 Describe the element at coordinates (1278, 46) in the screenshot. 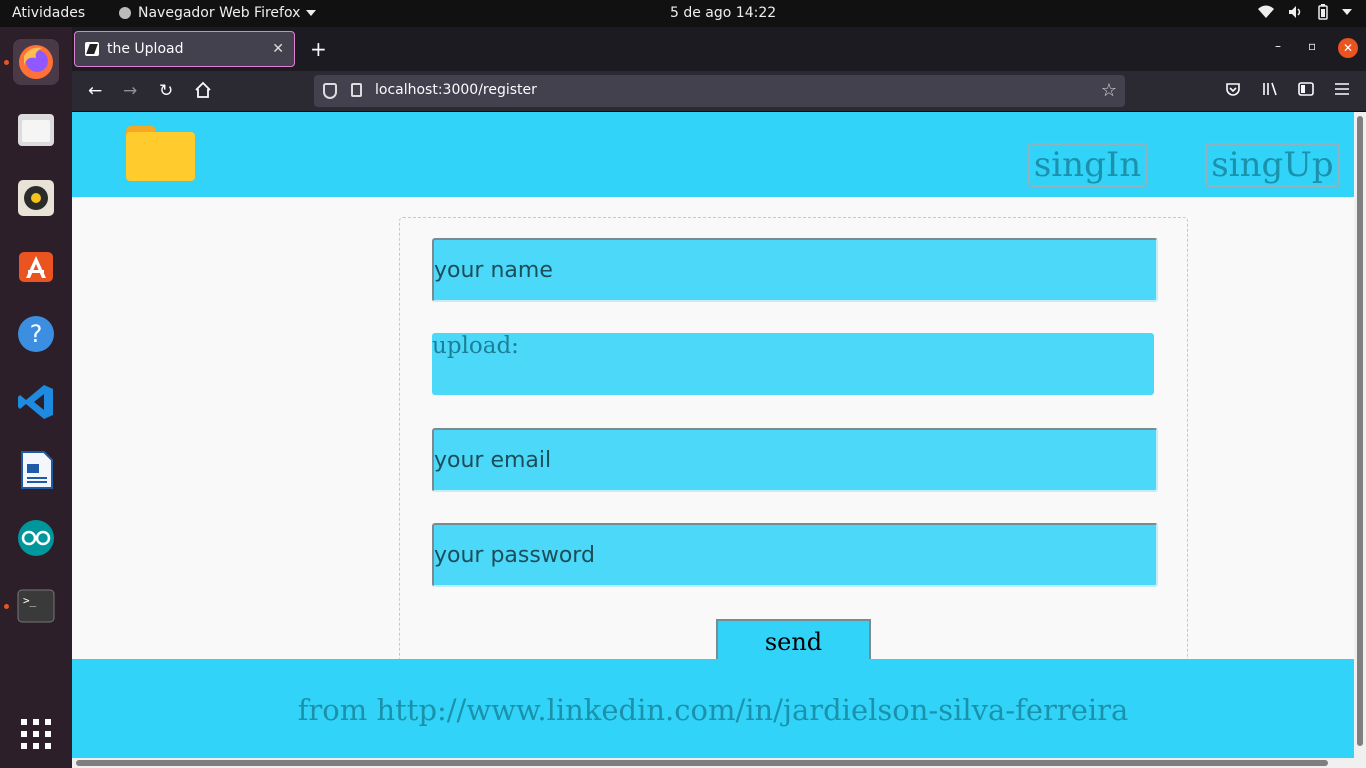

I see `minimize-icon: –` at that location.